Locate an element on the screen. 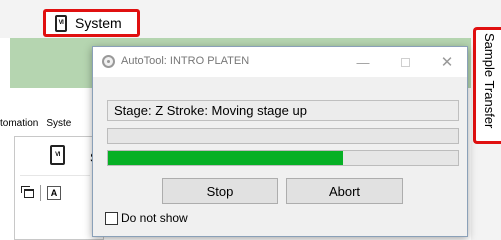 Image resolution: width=501 pixels, height=240 pixels. background-tab-strip: tomation Syste is located at coordinates (50, 127).